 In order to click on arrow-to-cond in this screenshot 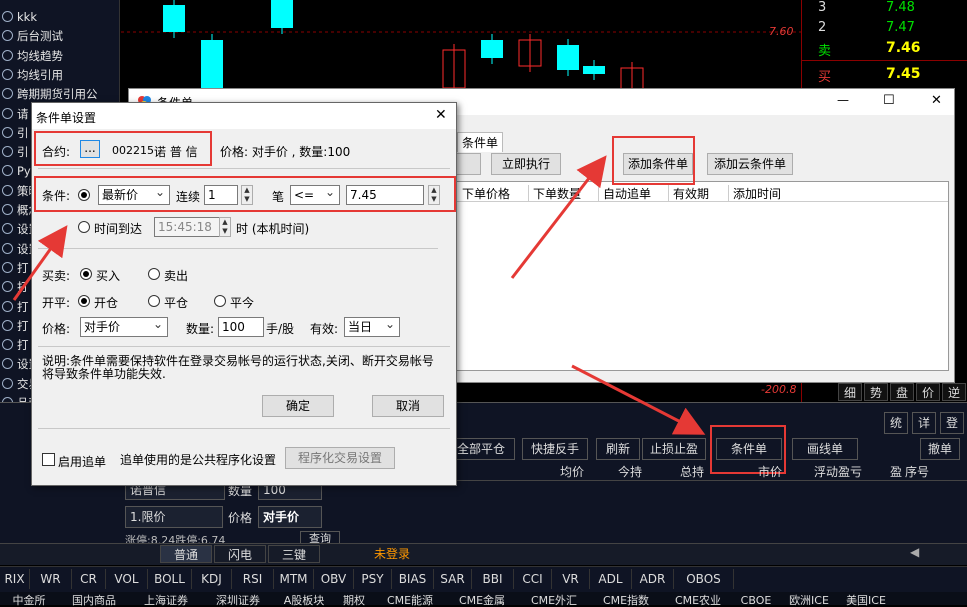, I will do `click(638, 399)`.